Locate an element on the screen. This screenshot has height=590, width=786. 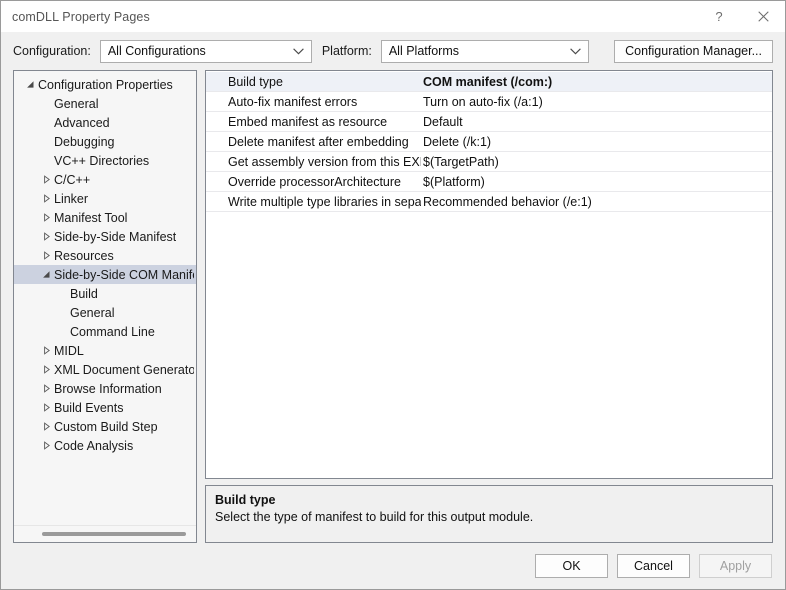
tree-item-label: XML Document Generator is located at coordinates (124, 369).